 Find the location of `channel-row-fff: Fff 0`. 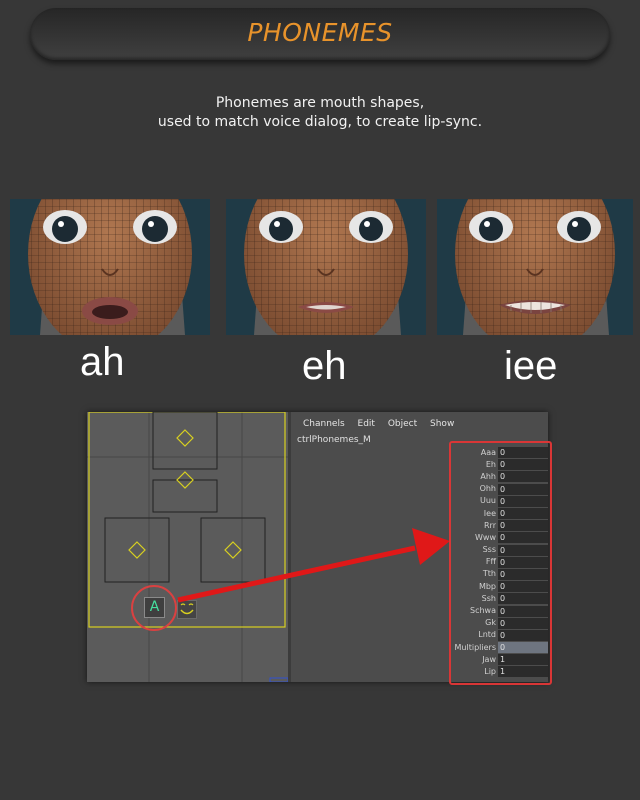

channel-row-fff: Fff 0 is located at coordinates (500, 562).